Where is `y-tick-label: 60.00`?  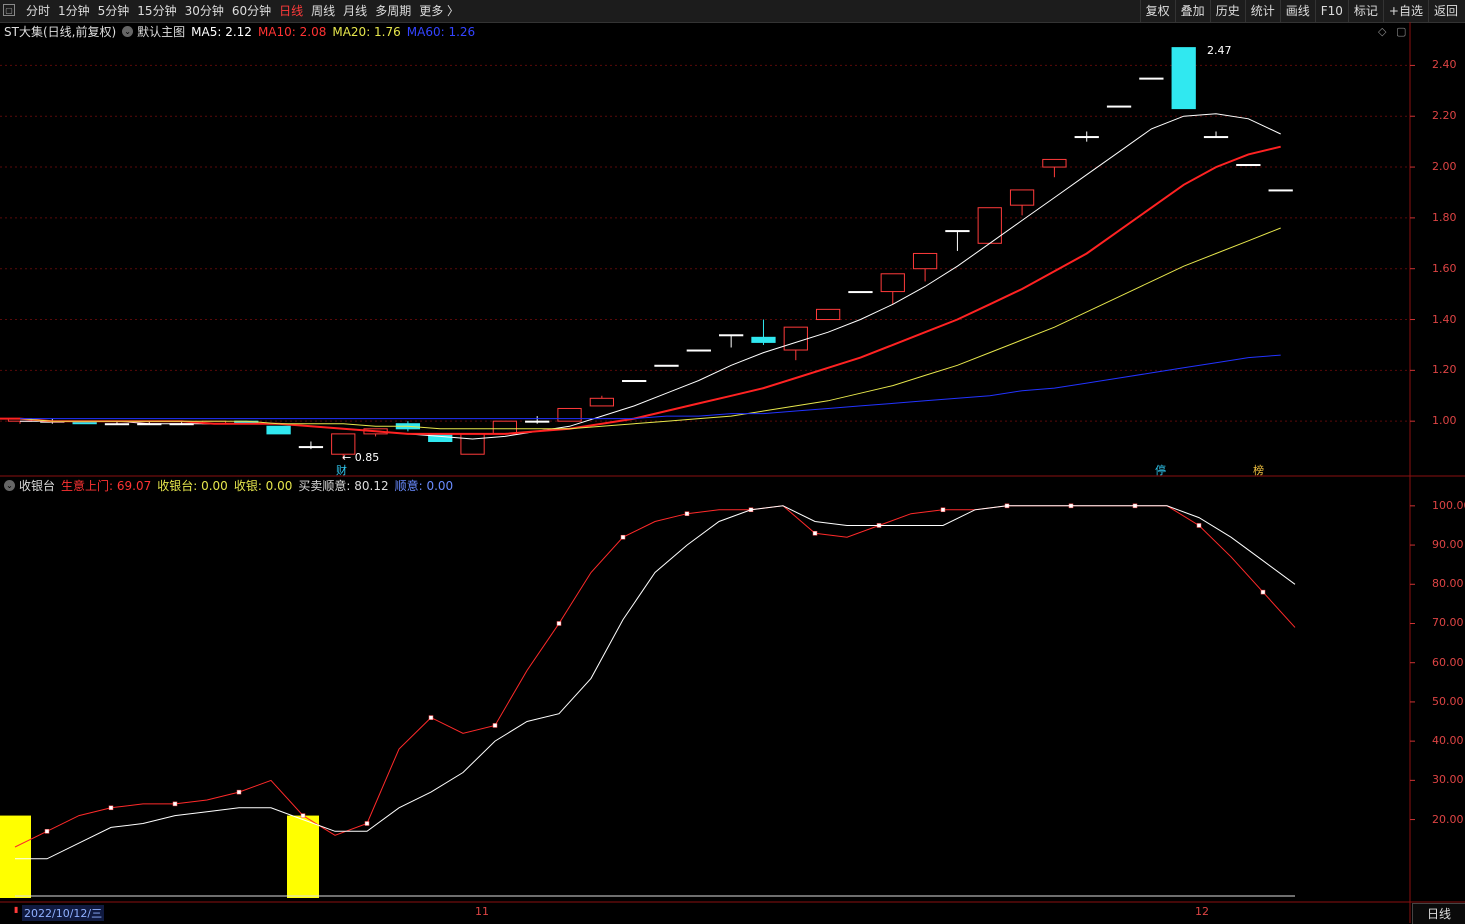
y-tick-label: 60.00 is located at coordinates (1448, 662).